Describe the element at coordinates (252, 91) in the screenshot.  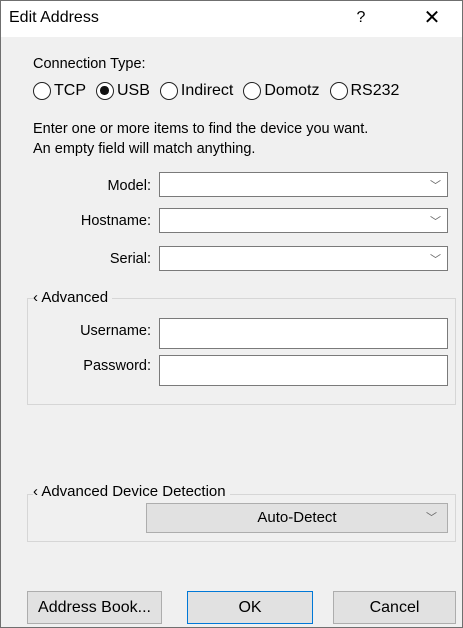
I see `radio-domotz-indicator` at that location.